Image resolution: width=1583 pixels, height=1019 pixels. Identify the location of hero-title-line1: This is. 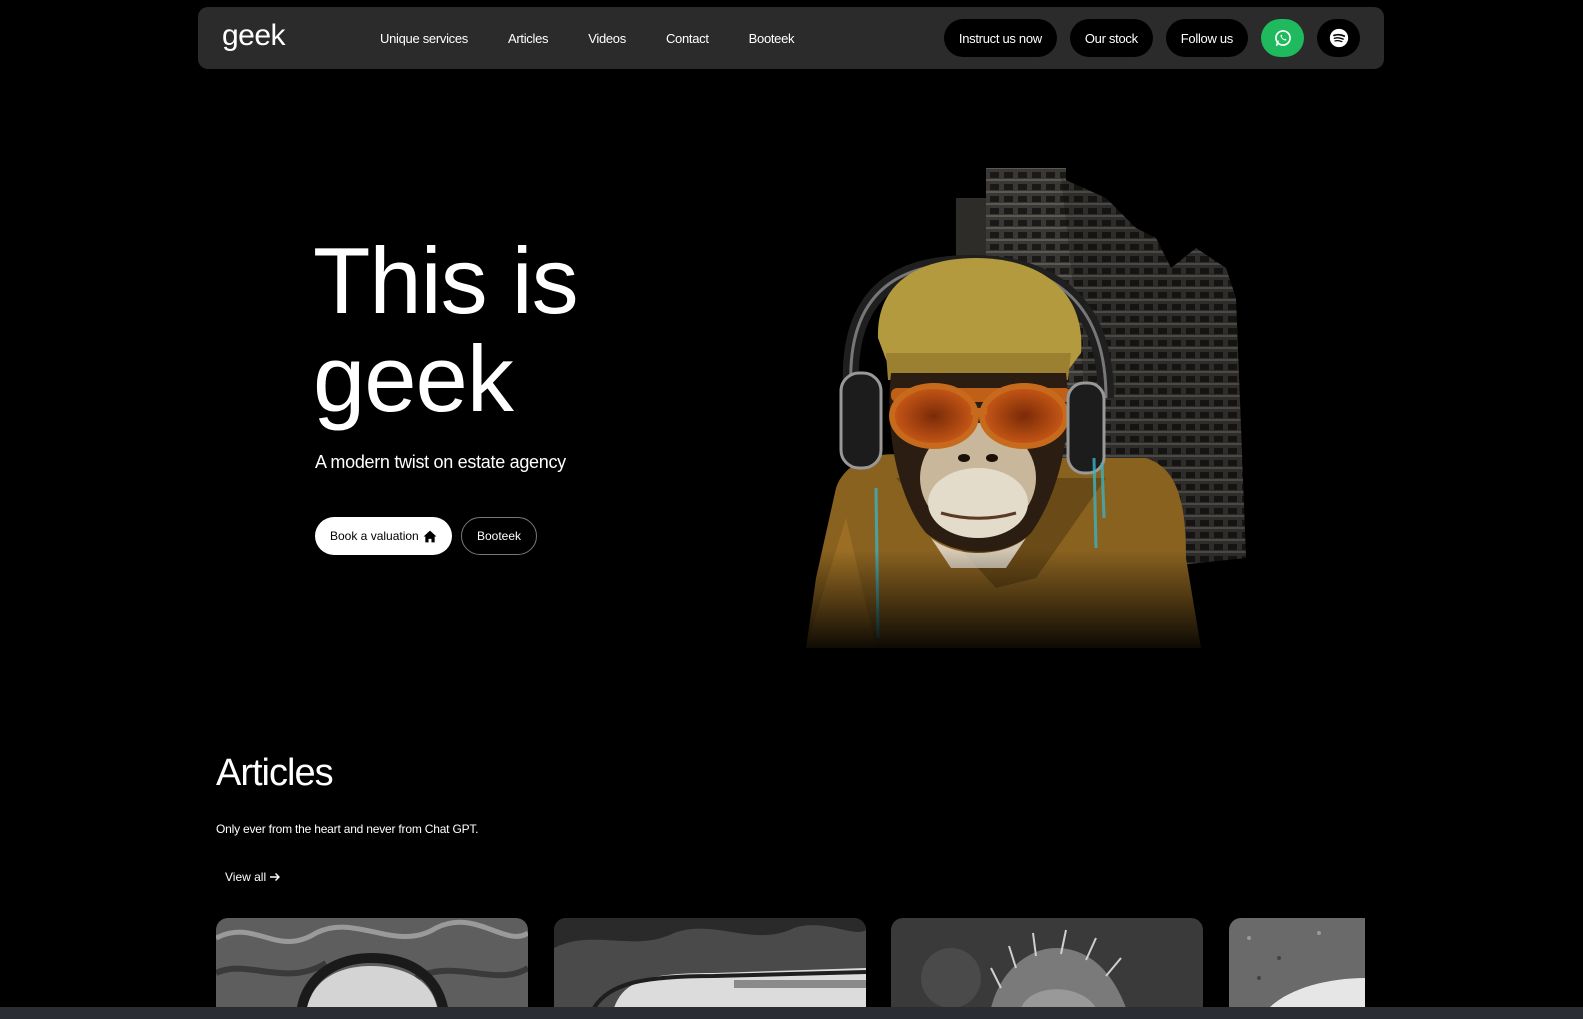
(446, 280).